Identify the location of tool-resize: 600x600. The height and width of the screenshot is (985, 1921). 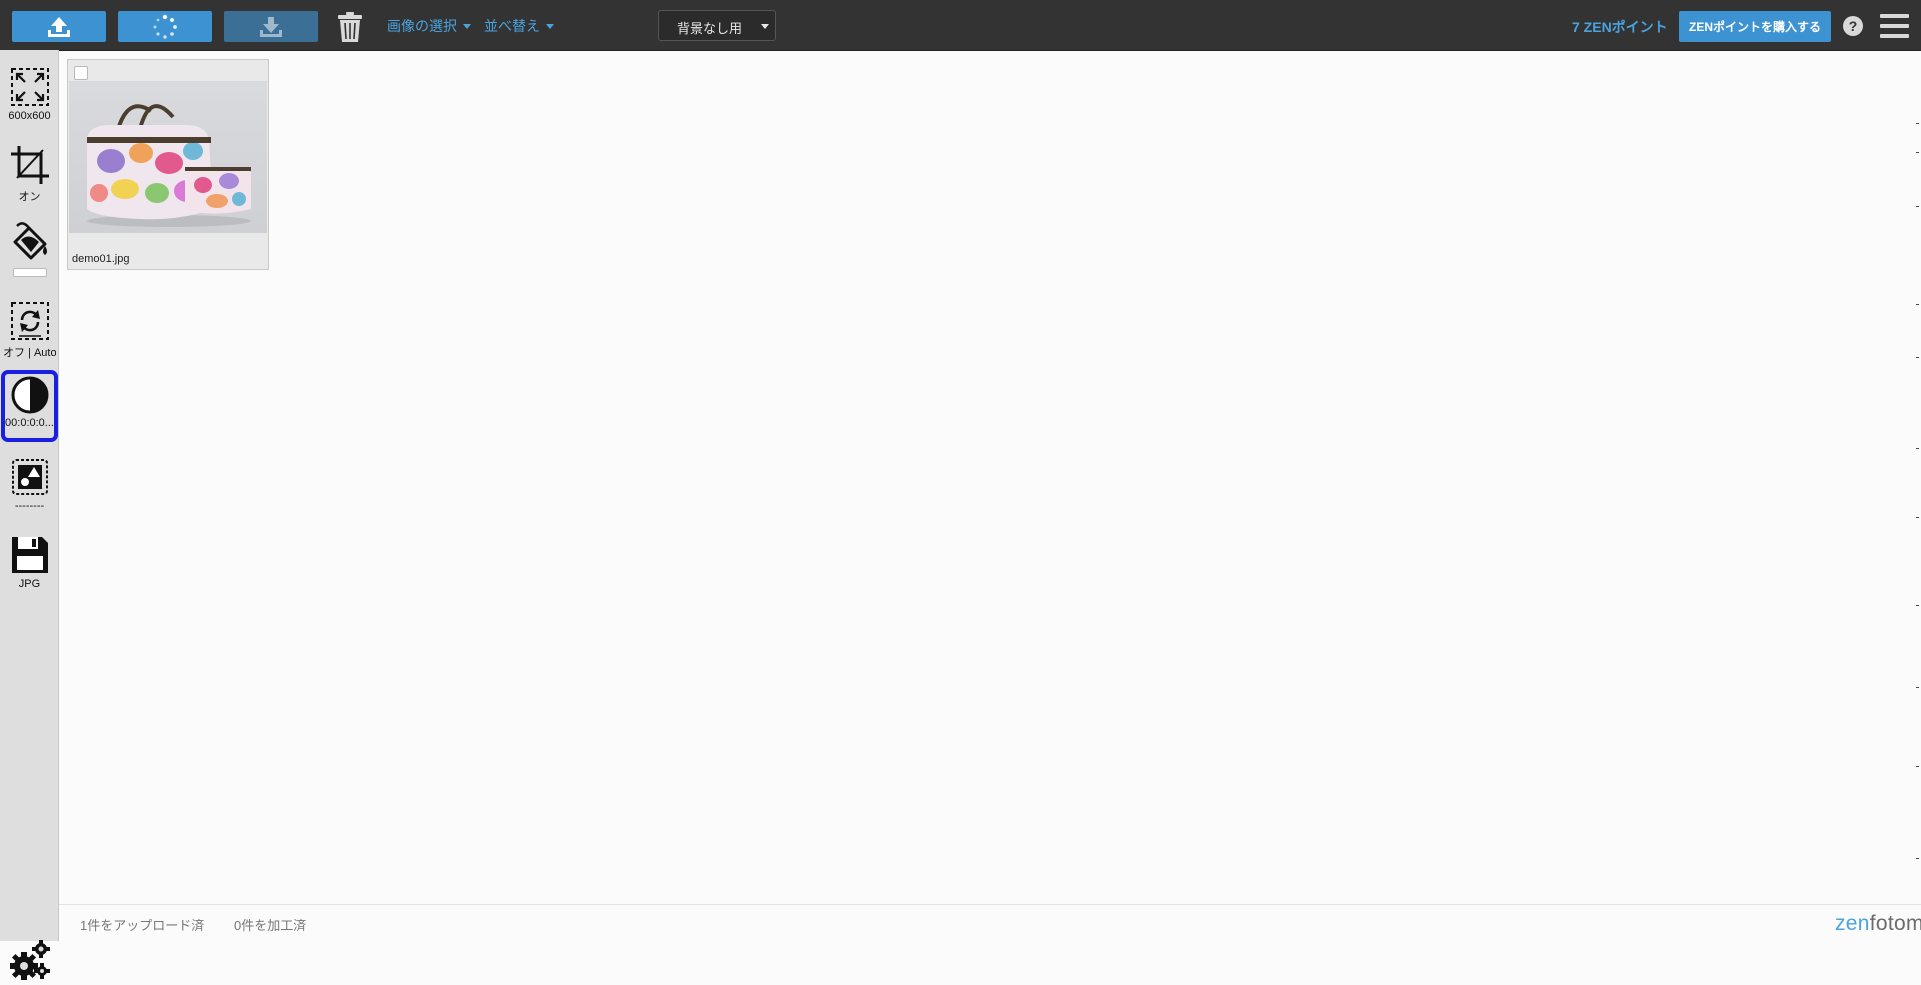
(29, 97).